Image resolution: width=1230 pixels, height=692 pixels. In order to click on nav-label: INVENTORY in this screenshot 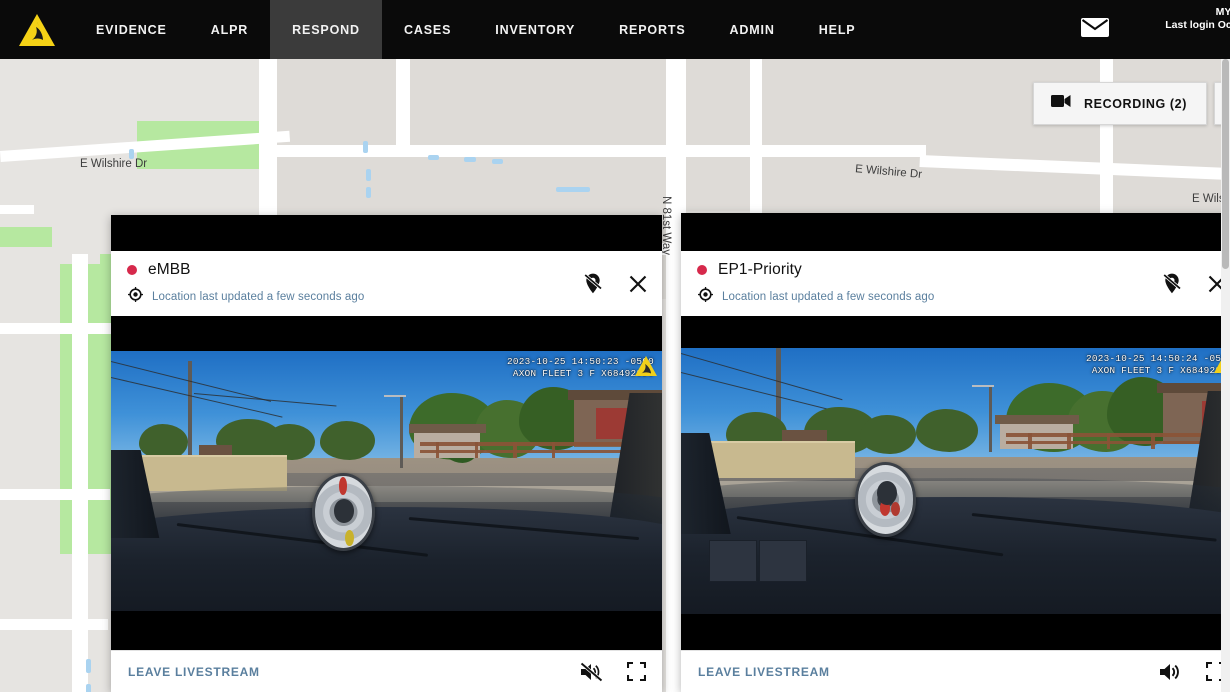, I will do `click(535, 29)`.